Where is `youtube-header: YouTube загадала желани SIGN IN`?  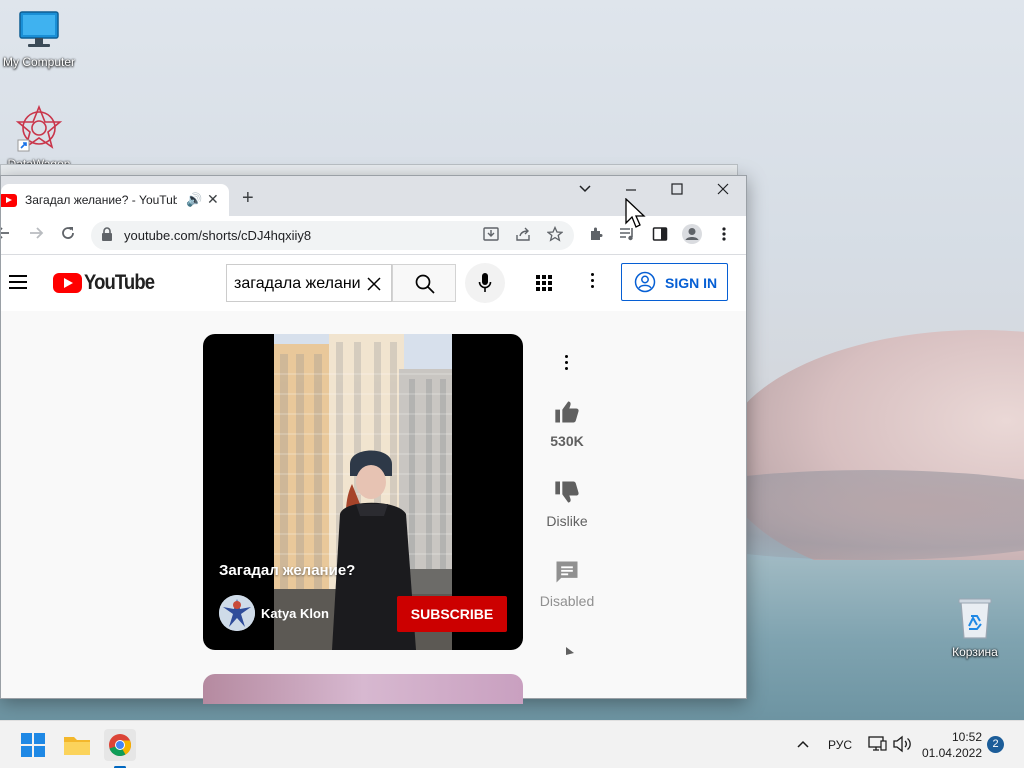 youtube-header: YouTube загадала желани SIGN IN is located at coordinates (373, 283).